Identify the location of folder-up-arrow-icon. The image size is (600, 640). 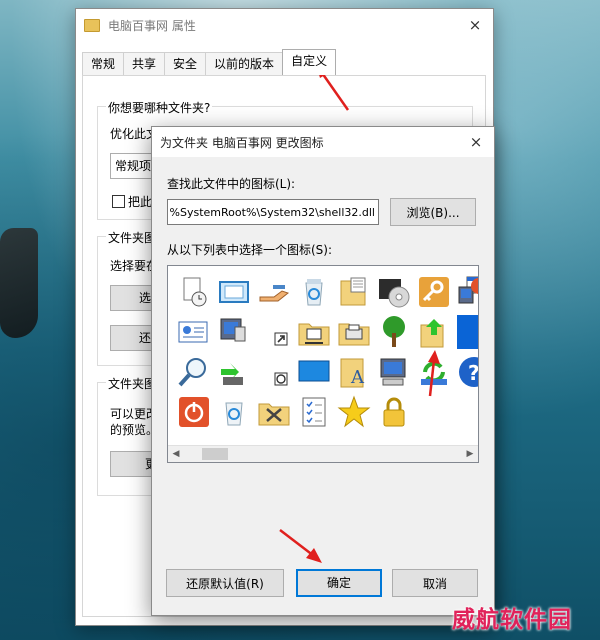
(432, 333).